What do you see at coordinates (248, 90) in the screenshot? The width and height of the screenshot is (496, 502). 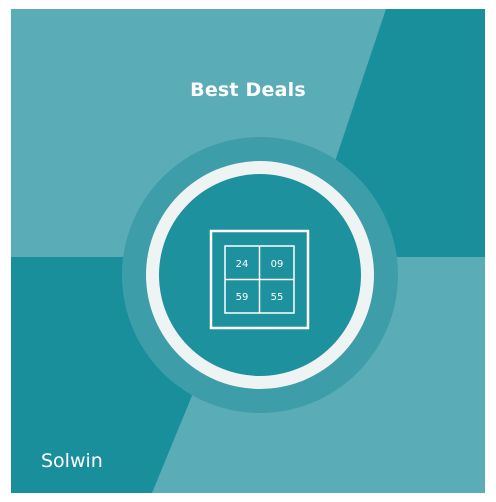 I see `promo-title: Best Deals` at bounding box center [248, 90].